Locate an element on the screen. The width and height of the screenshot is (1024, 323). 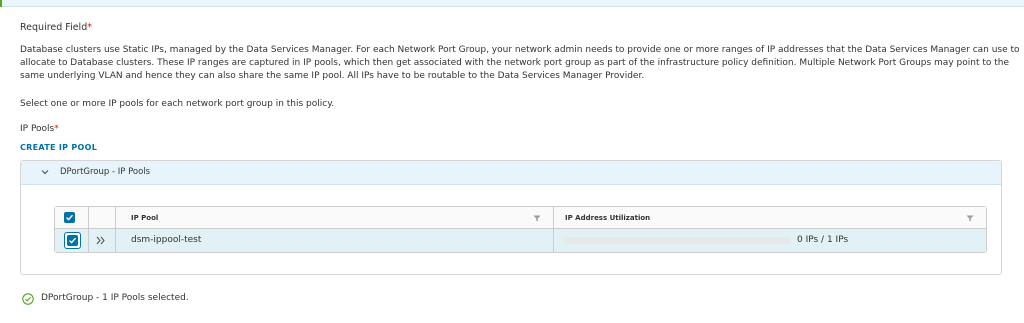
ip-pools-label-text: IP Pools is located at coordinates (37, 129).